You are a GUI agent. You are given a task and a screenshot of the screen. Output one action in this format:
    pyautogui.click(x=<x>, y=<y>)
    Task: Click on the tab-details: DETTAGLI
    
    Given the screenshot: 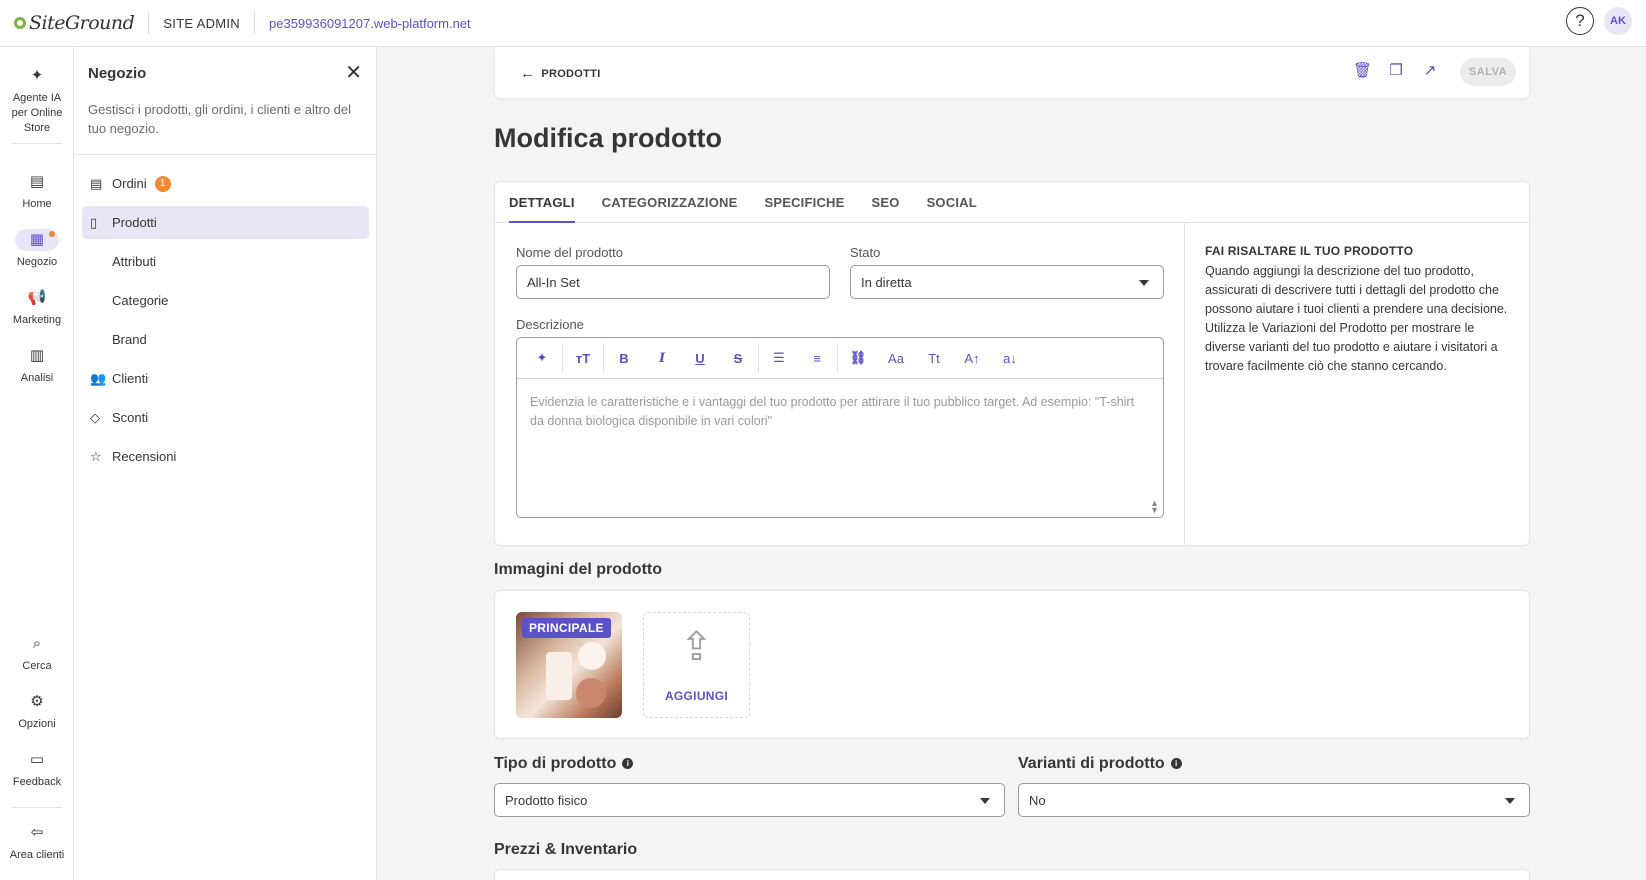 What is the action you would take?
    pyautogui.click(x=542, y=202)
    